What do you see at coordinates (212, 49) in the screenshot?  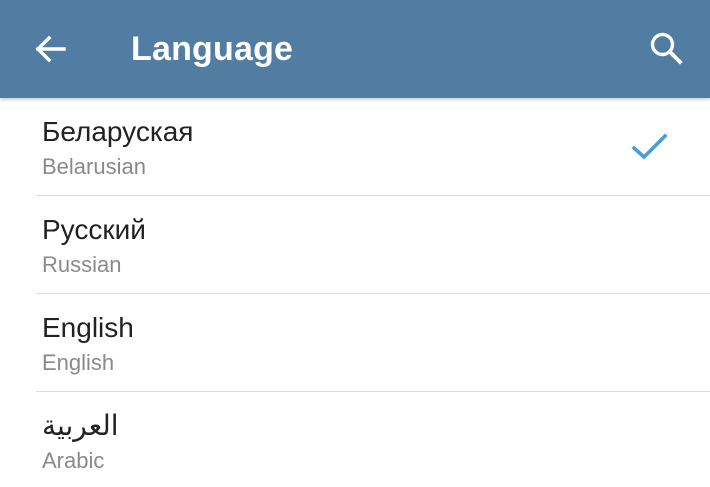 I see `page-title: Language` at bounding box center [212, 49].